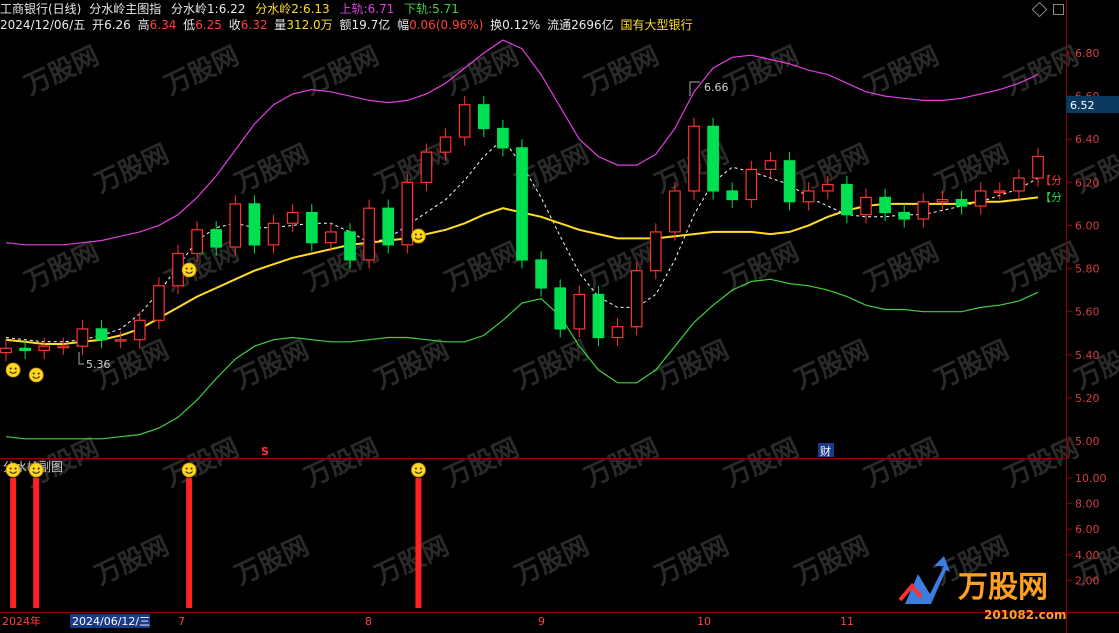 Image resolution: width=1119 pixels, height=633 pixels. I want to click on logo-domain-text: 201082.com, so click(1025, 615).